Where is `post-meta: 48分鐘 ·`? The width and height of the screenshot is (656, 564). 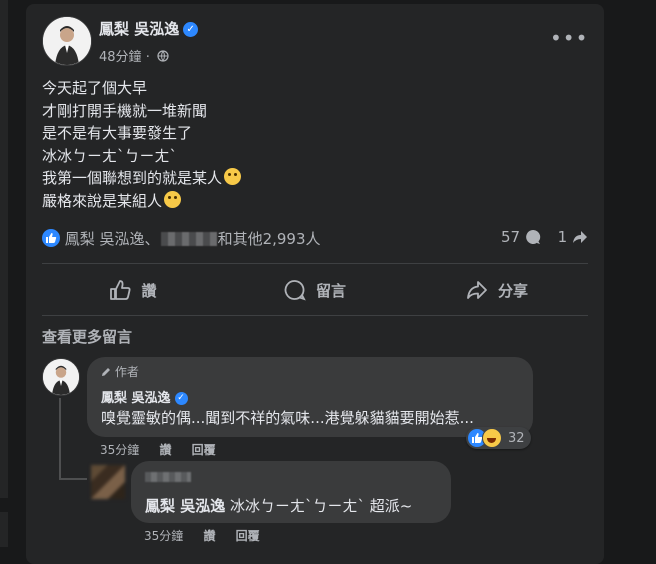
post-meta: 48分鐘 · is located at coordinates (134, 55).